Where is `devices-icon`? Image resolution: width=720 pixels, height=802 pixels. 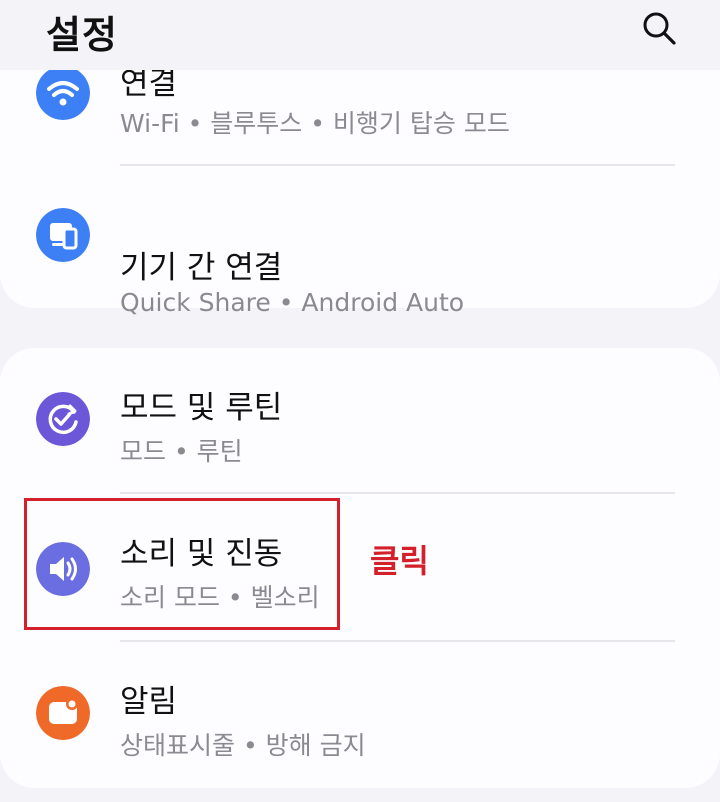
devices-icon is located at coordinates (63, 235).